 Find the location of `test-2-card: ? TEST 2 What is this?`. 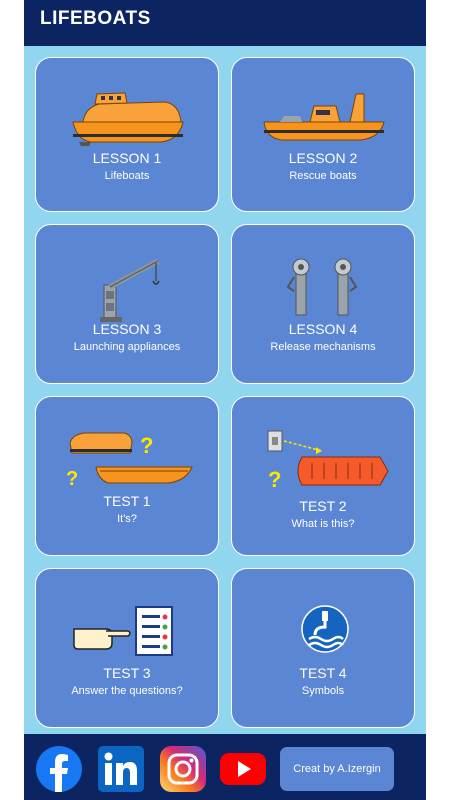

test-2-card: ? TEST 2 What is this? is located at coordinates (323, 476).